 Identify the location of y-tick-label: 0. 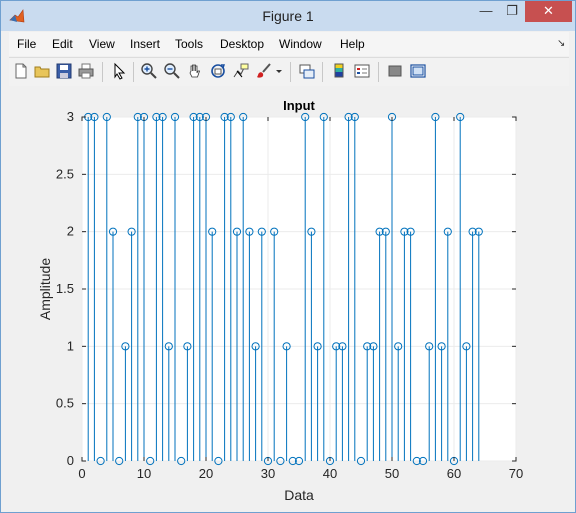
(70, 460).